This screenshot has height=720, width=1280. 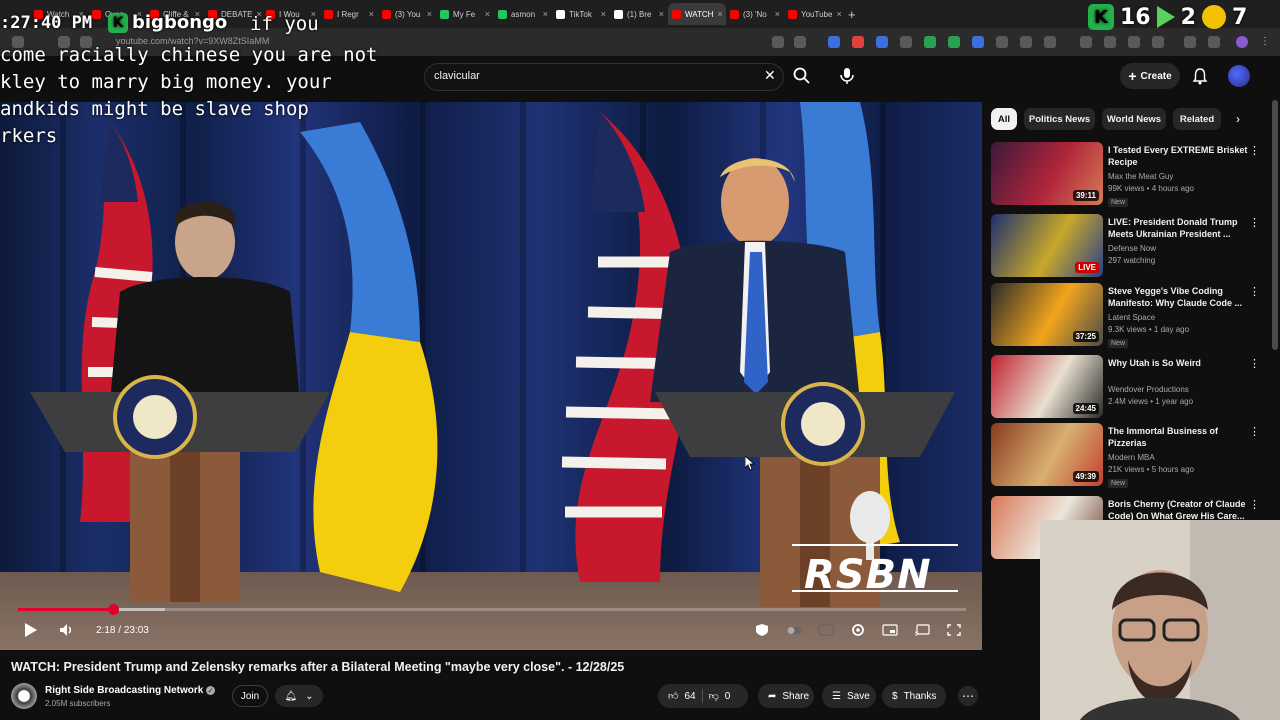 What do you see at coordinates (762, 630) in the screenshot?
I see `sponsorblock-icon` at bounding box center [762, 630].